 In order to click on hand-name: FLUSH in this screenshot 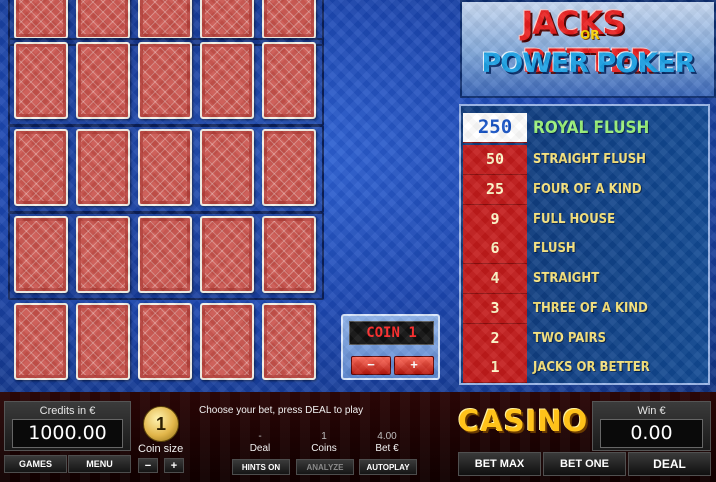, I will do `click(554, 249)`.